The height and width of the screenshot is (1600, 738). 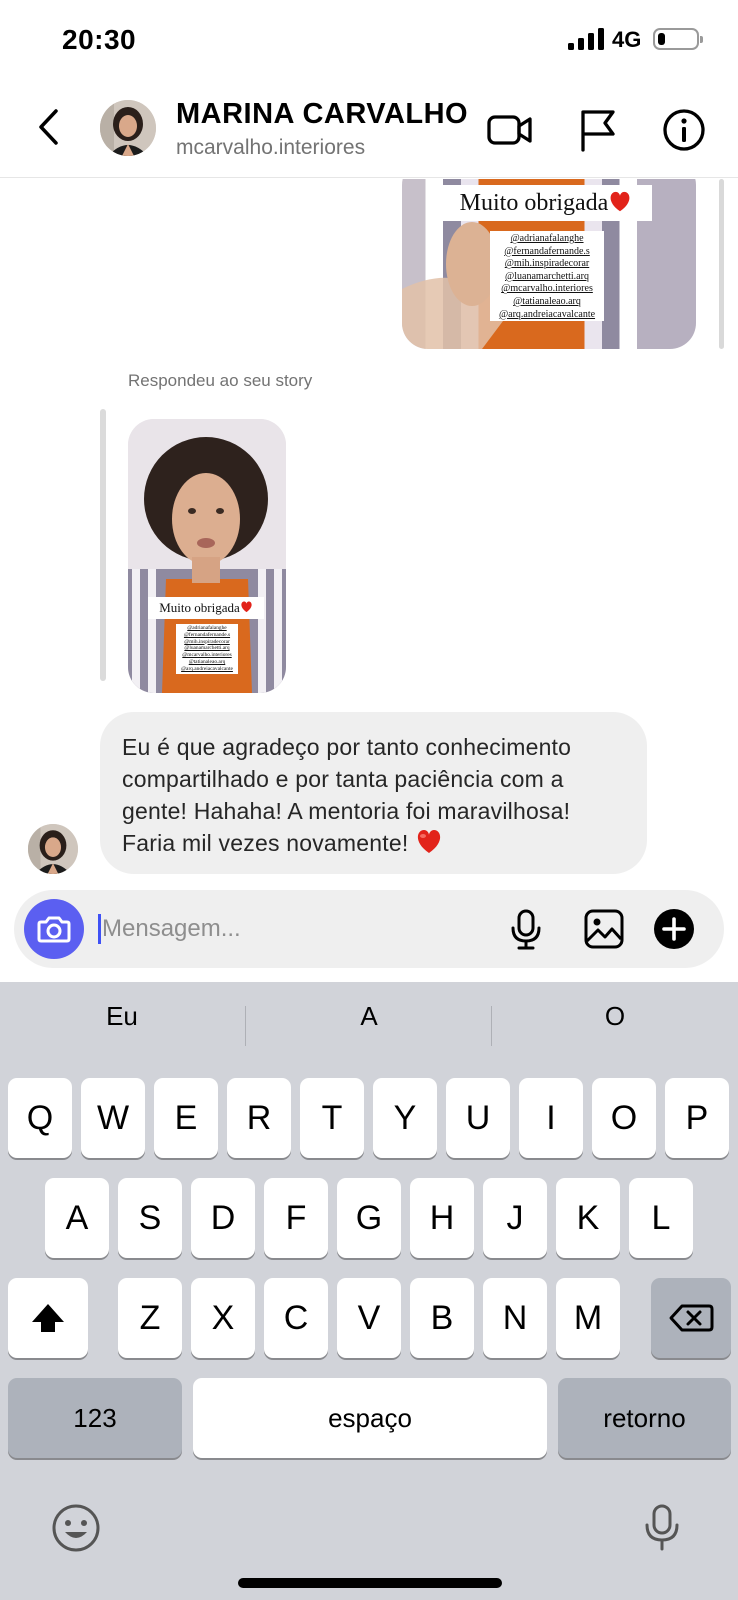 What do you see at coordinates (40, 1118) in the screenshot?
I see `key-q: Q` at bounding box center [40, 1118].